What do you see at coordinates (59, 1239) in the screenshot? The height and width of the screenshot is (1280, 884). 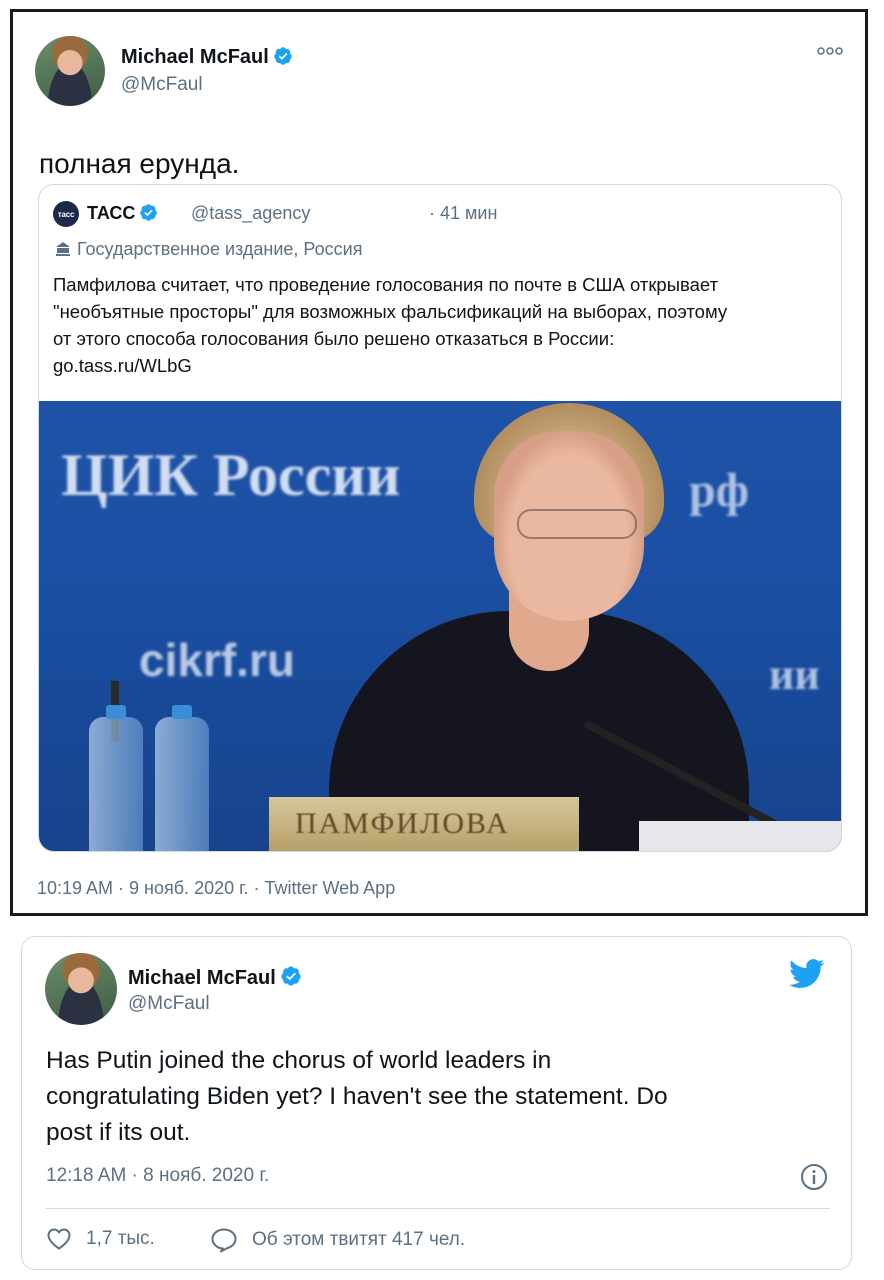 I see `heart-icon` at bounding box center [59, 1239].